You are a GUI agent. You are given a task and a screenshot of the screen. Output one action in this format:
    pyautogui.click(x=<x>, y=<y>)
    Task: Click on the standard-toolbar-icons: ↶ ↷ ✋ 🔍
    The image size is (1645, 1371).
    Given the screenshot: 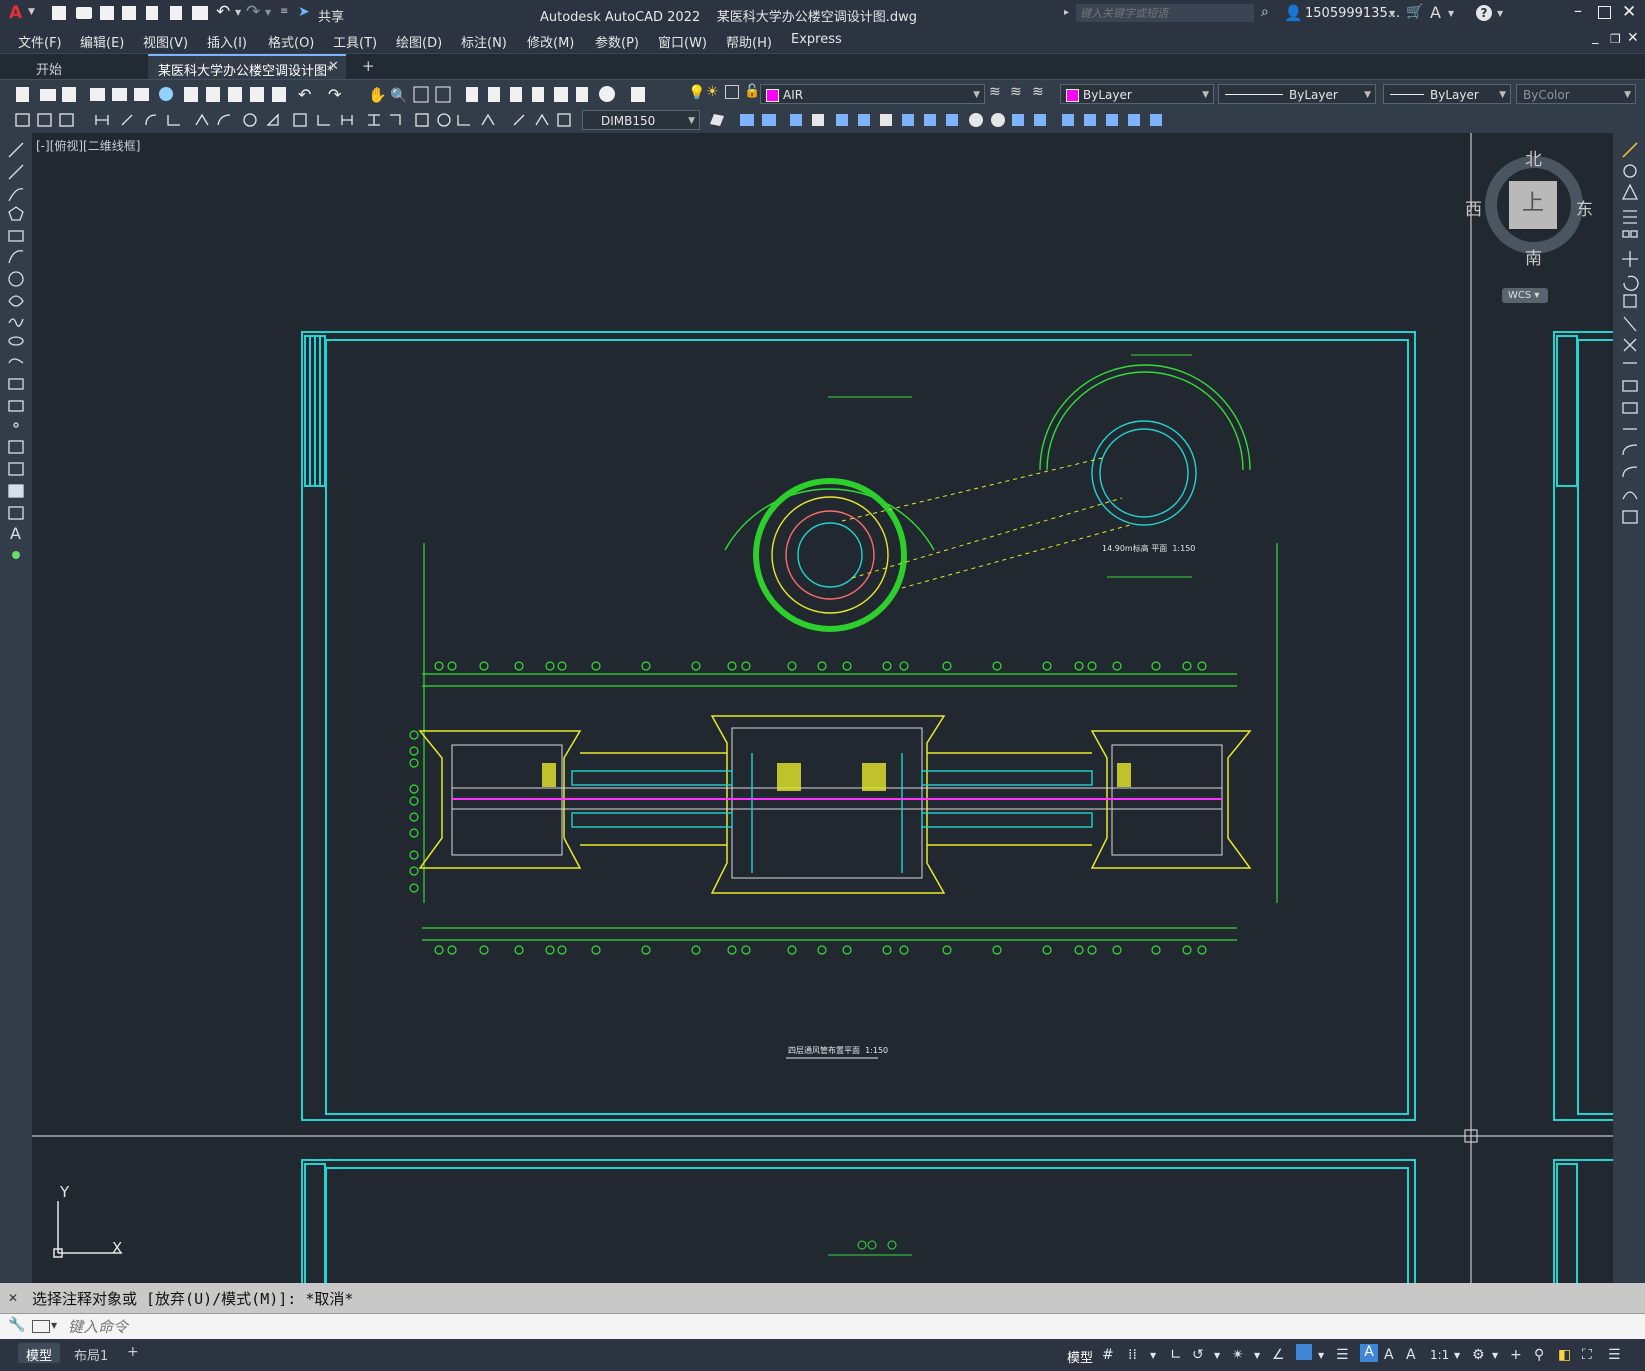 What is the action you would take?
    pyautogui.click(x=336, y=94)
    